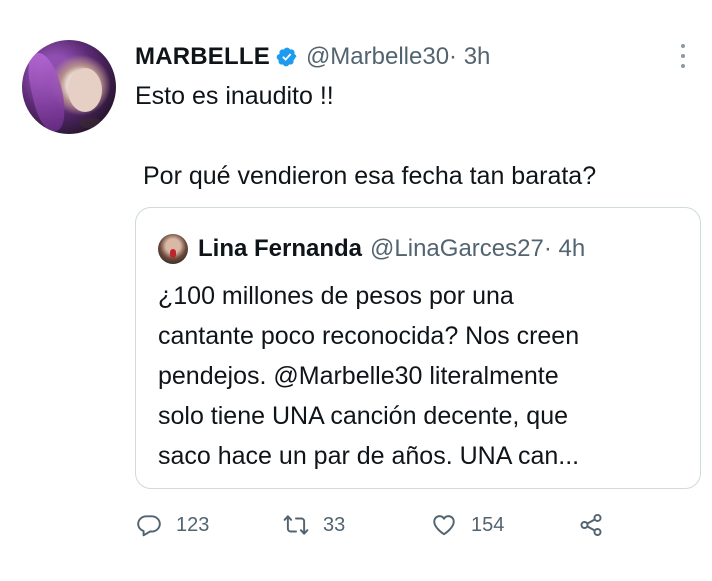  I want to click on reply-count: 123, so click(193, 524).